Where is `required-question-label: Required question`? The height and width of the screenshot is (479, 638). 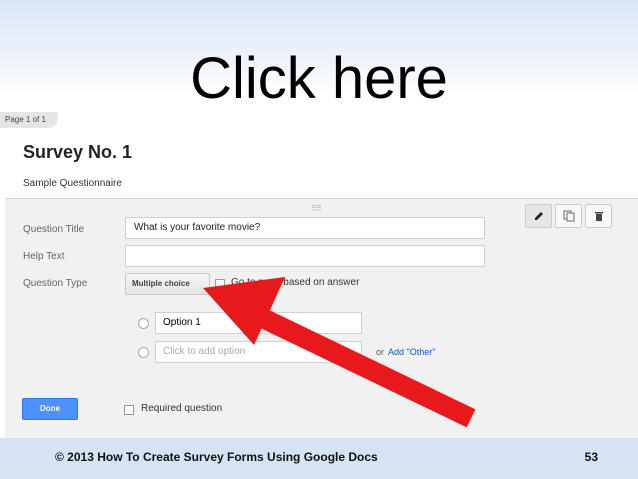 required-question-label: Required question is located at coordinates (182, 408).